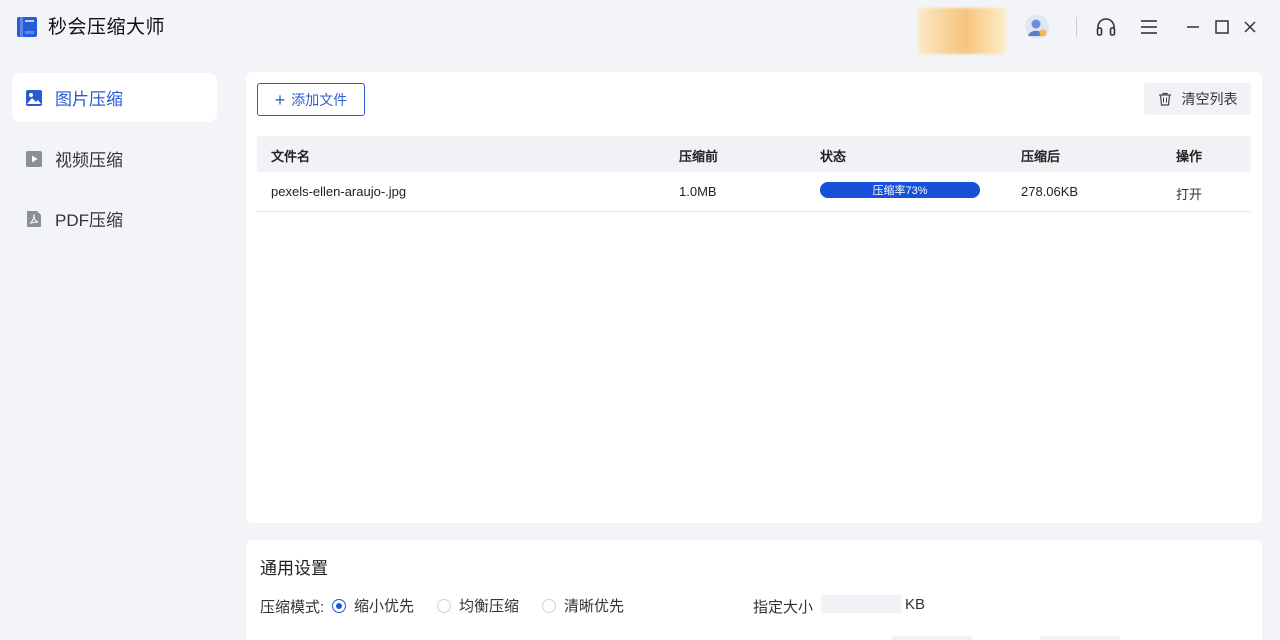 This screenshot has width=1280, height=640. I want to click on add-file-label: 添加文件, so click(319, 99).